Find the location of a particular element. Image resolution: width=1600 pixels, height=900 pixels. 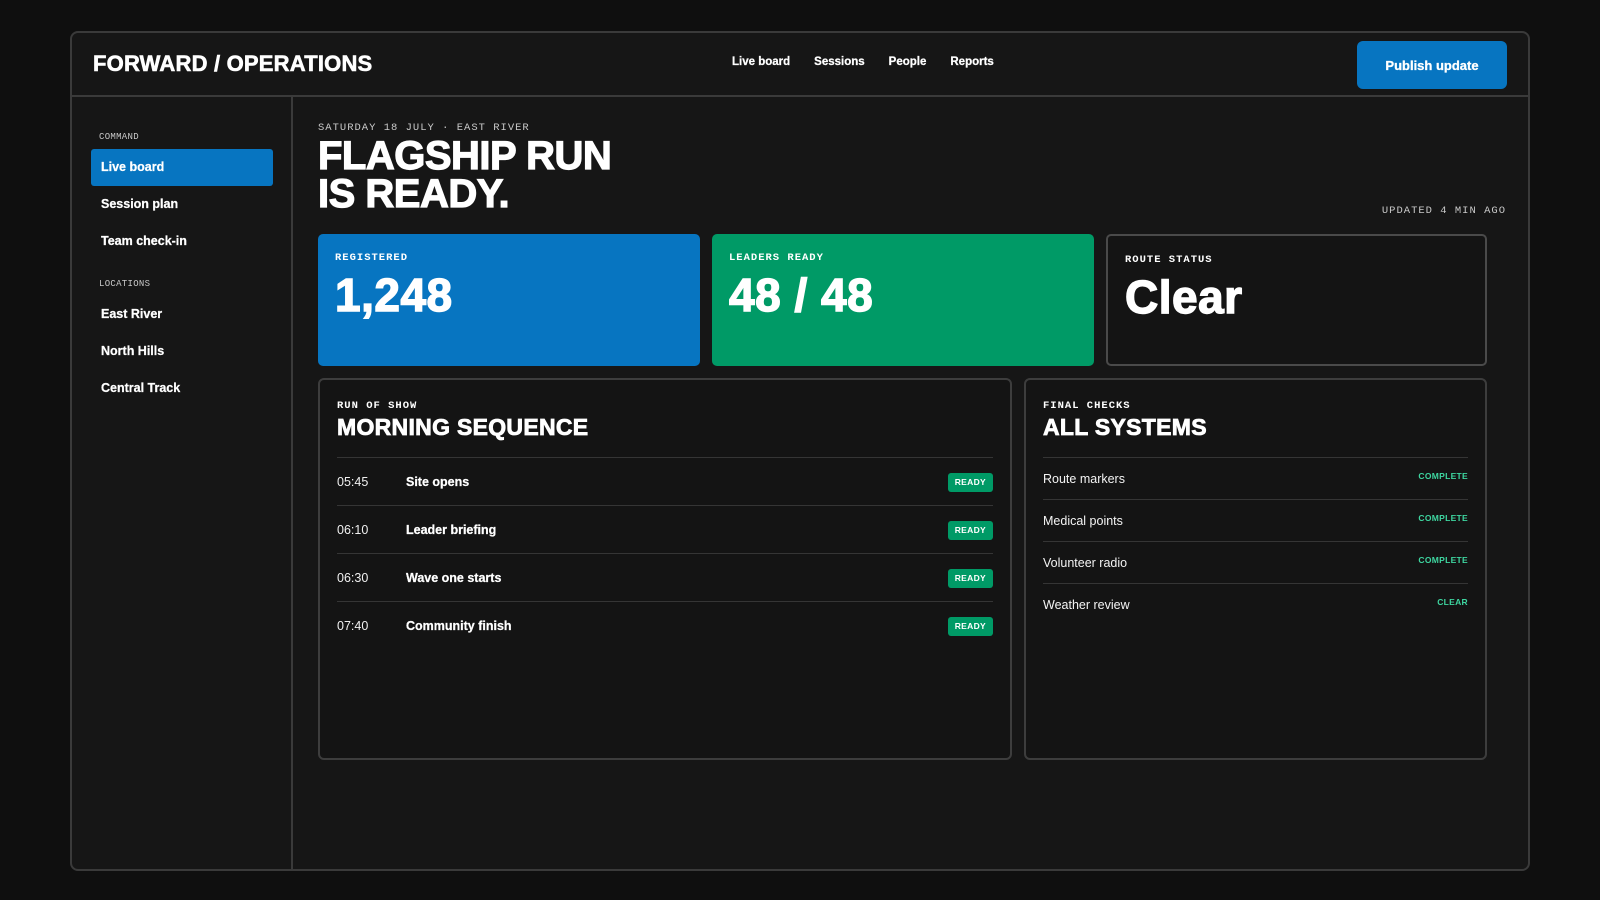

sidebar-item-east-river: East River is located at coordinates (182, 314).